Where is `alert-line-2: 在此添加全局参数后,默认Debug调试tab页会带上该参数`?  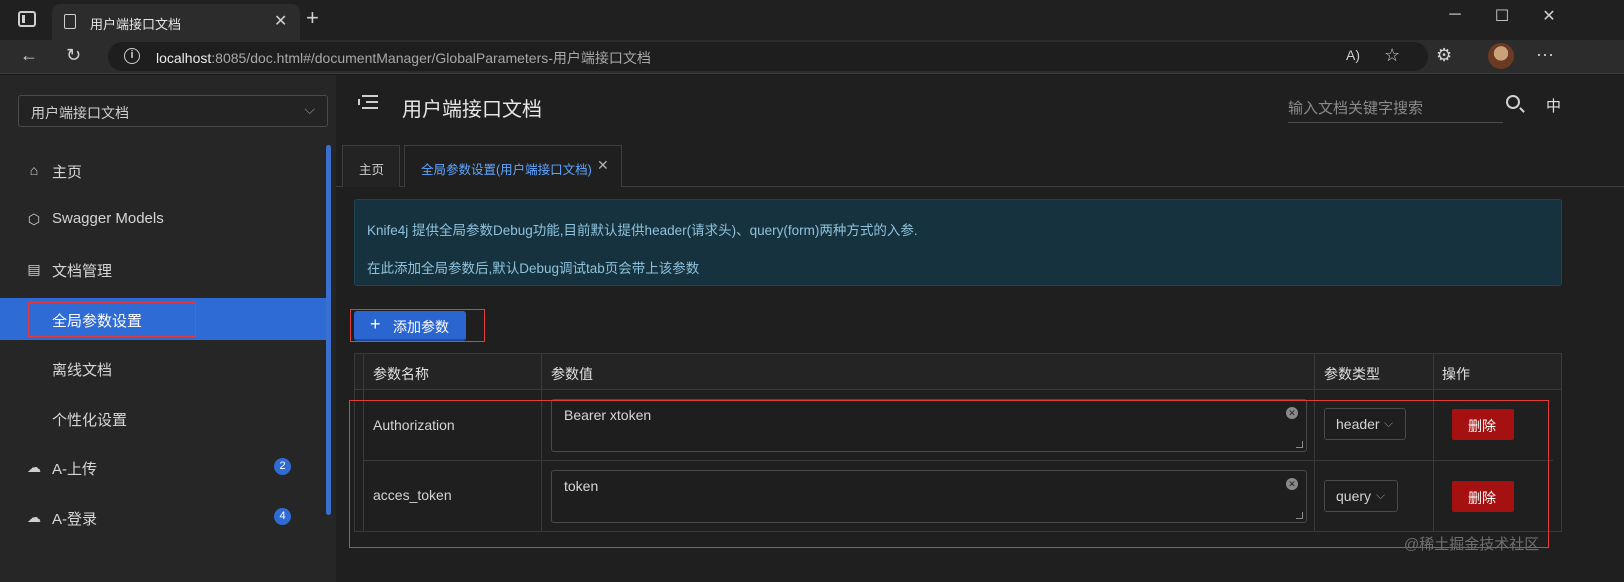 alert-line-2: 在此添加全局参数后,默认Debug调试tab页会带上该参数 is located at coordinates (533, 268).